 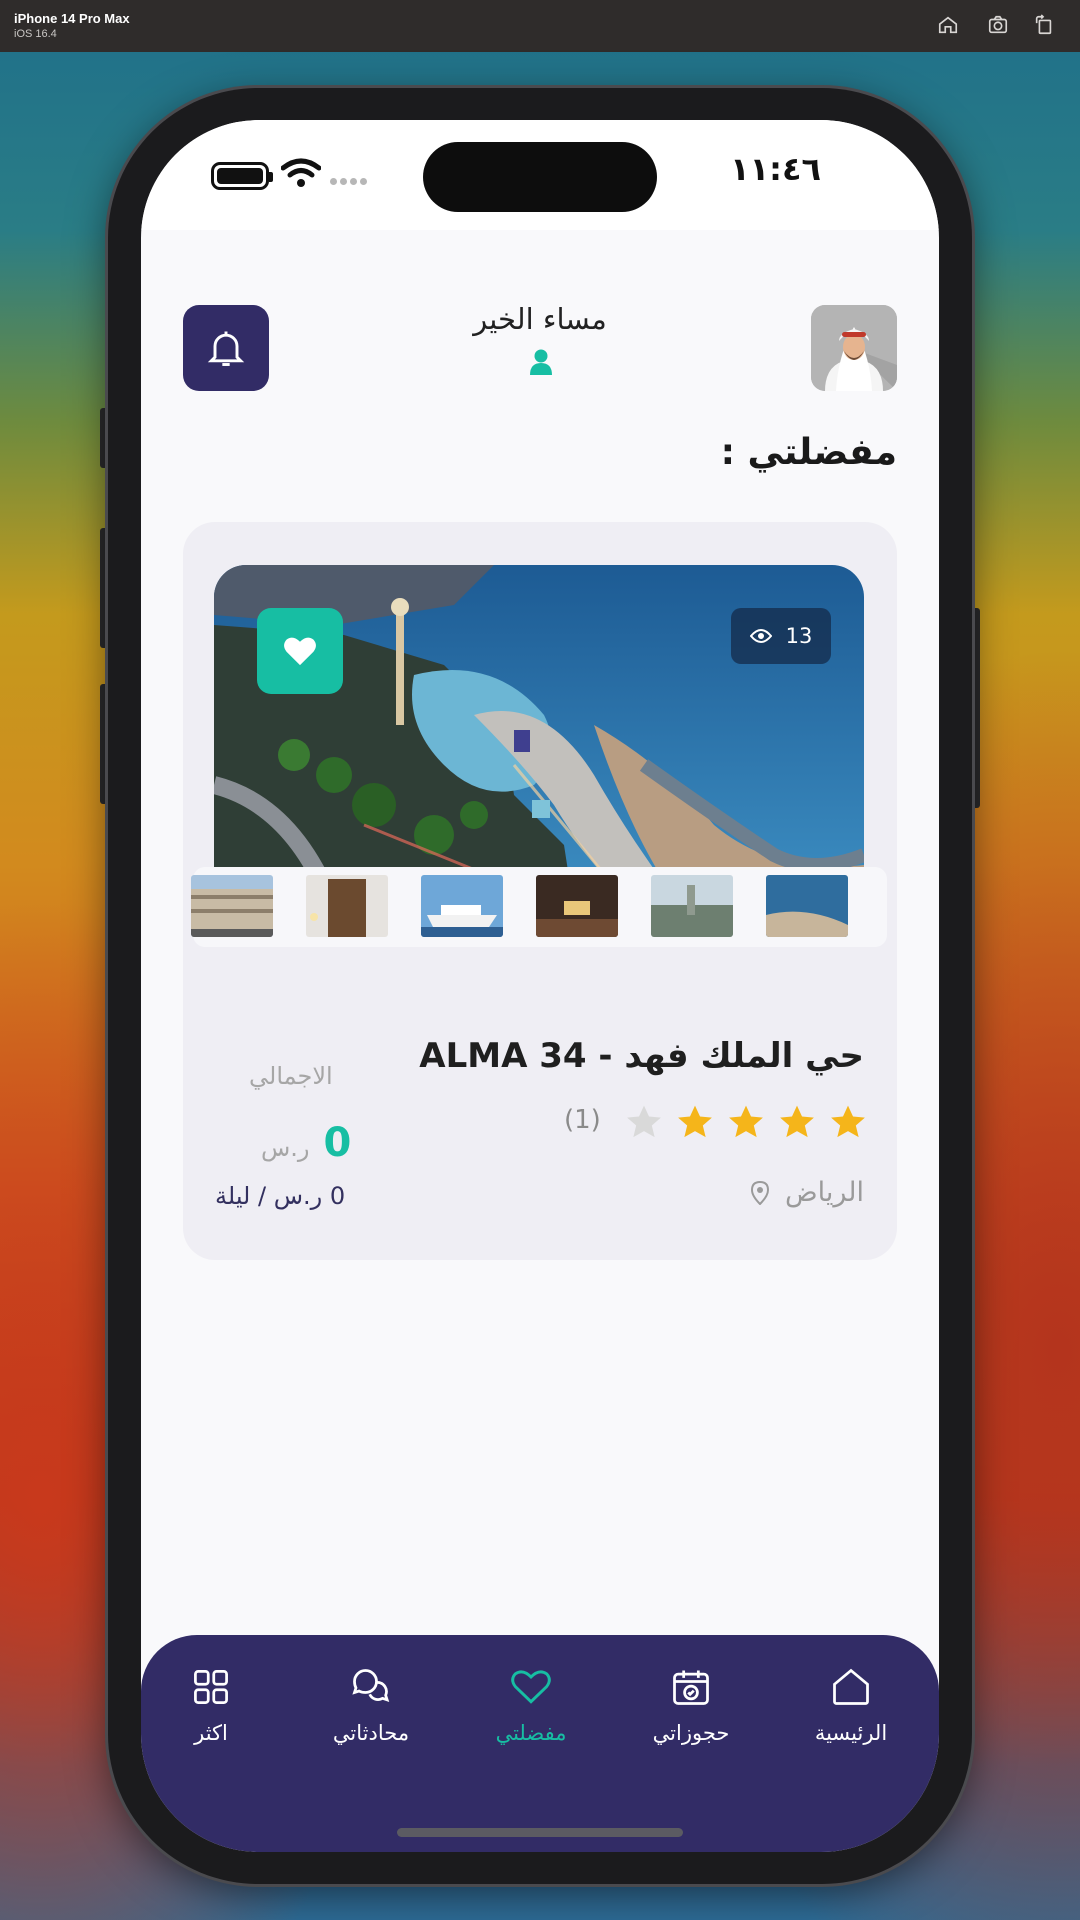 What do you see at coordinates (808, 452) in the screenshot?
I see `section-title: مفضلتي :` at bounding box center [808, 452].